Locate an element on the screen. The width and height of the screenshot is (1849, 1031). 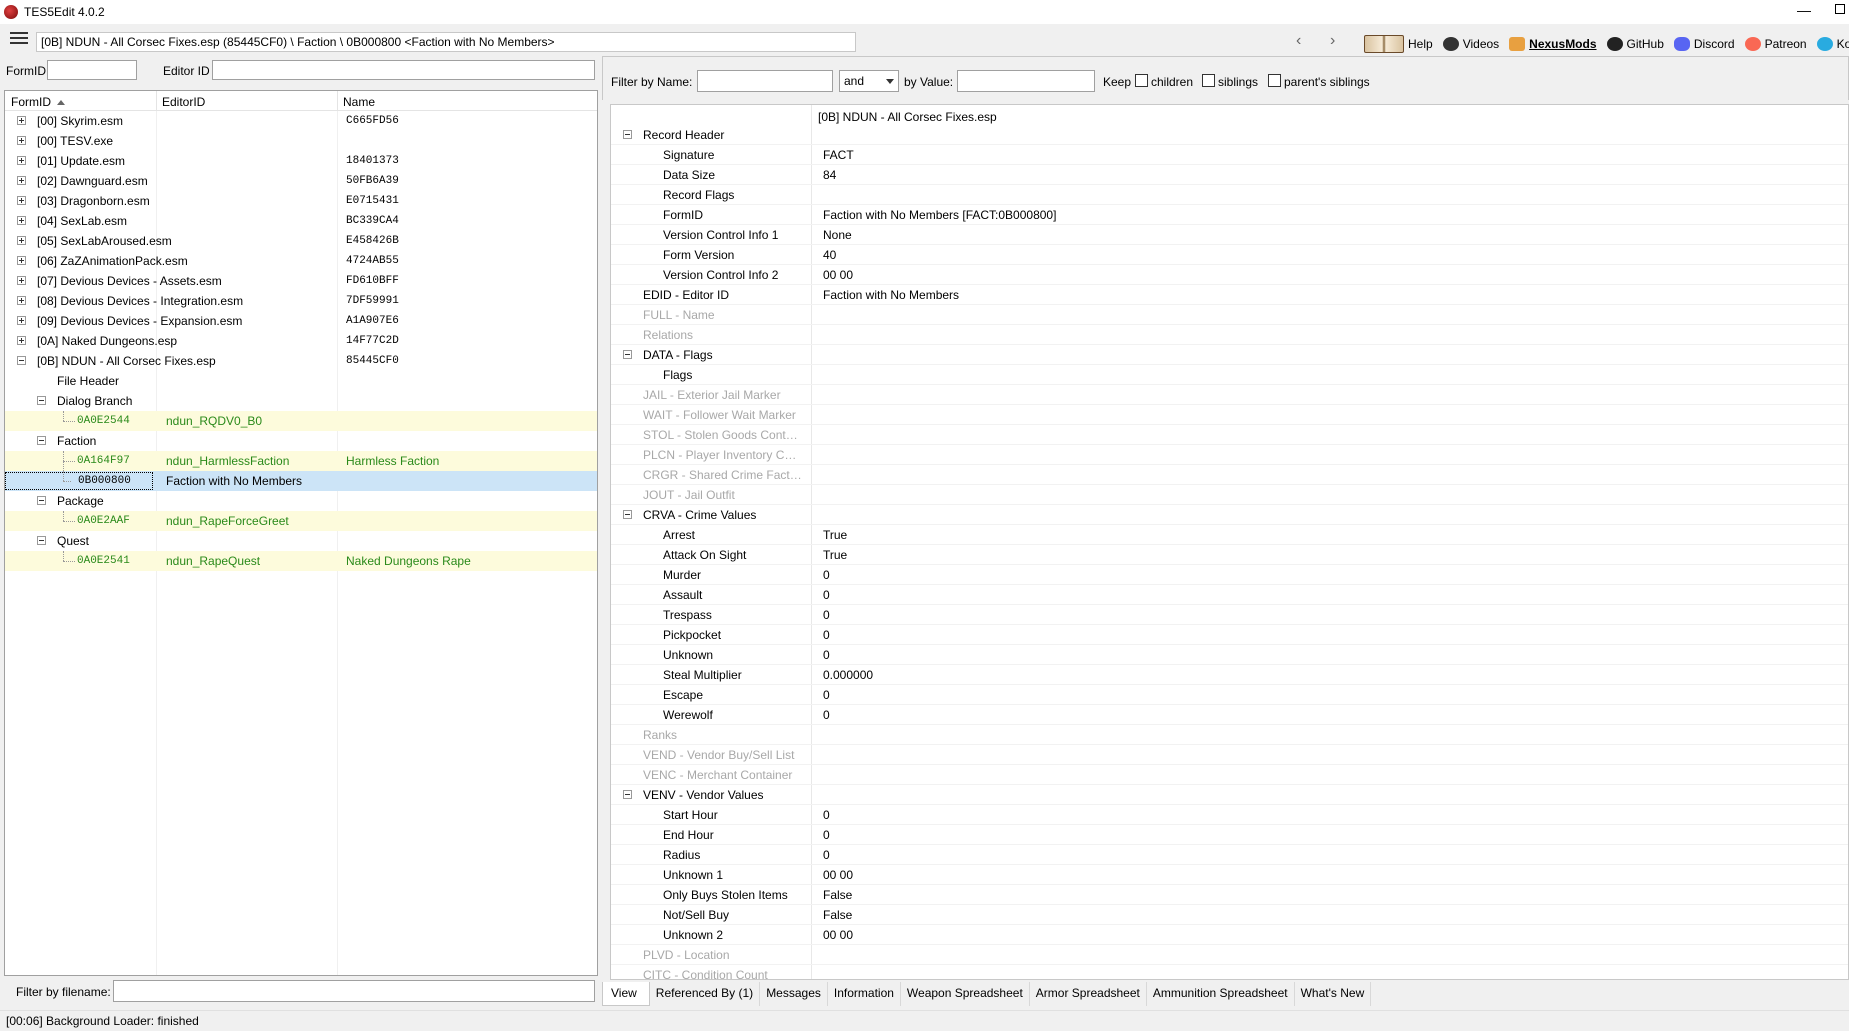
tree-row-plugin: [00] Skyrim.esm C665FD56 is located at coordinates (301, 121).